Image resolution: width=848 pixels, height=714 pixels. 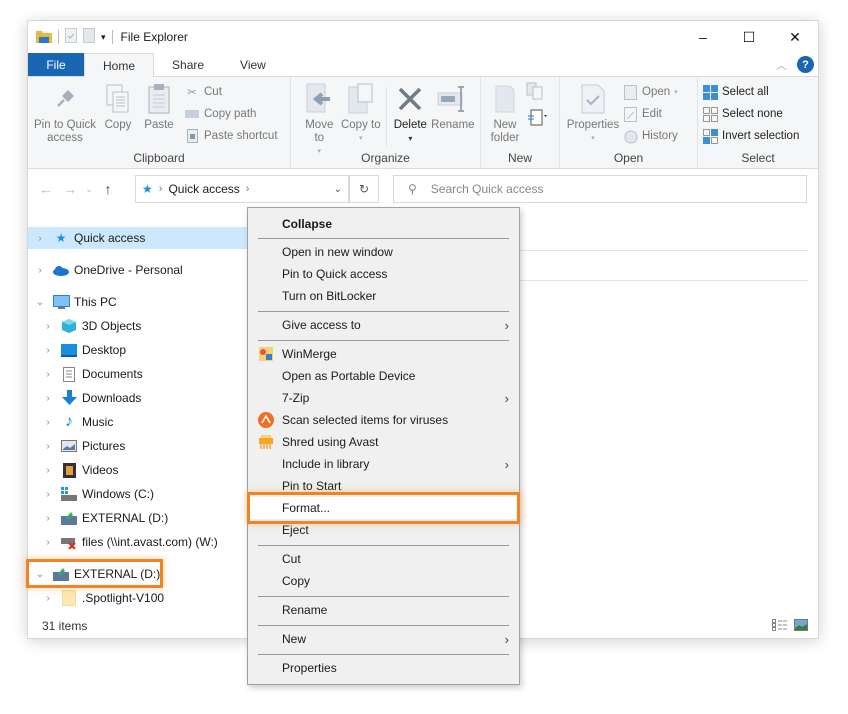 I want to click on pin-icon, so click(x=65, y=99).